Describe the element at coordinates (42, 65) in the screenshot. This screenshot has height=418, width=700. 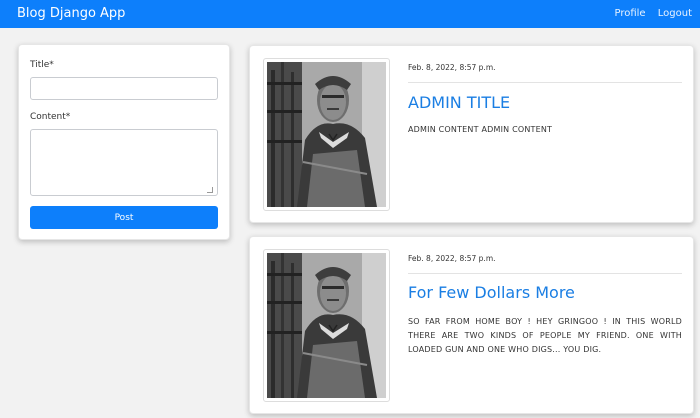
I see `title-label: Title*` at that location.